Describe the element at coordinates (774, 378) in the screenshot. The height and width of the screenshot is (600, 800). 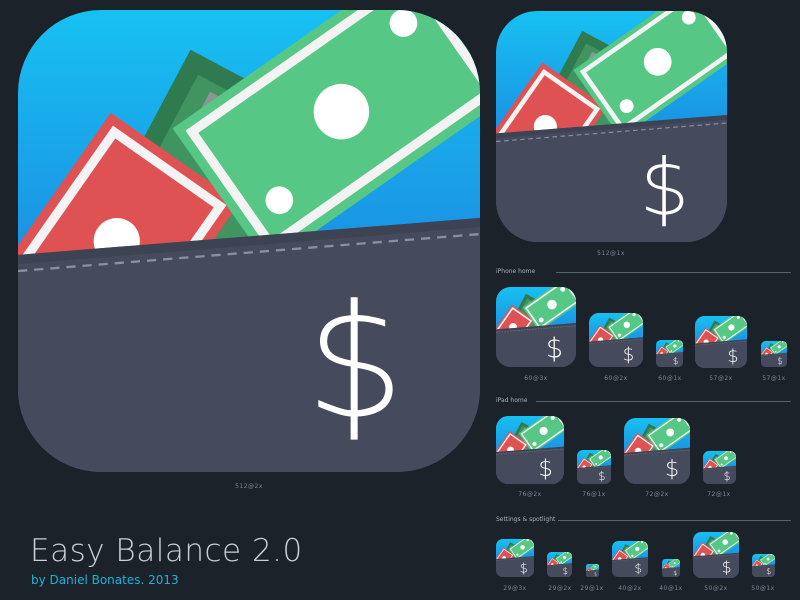
I see `app-icon-label: 57@1x` at that location.